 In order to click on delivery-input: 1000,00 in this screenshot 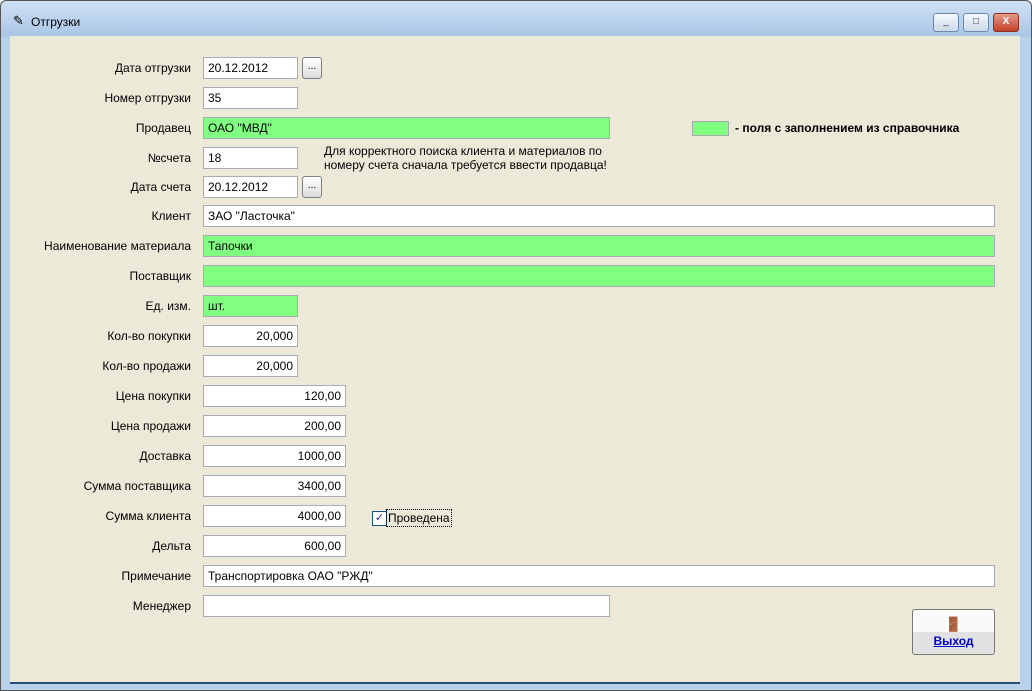, I will do `click(274, 456)`.